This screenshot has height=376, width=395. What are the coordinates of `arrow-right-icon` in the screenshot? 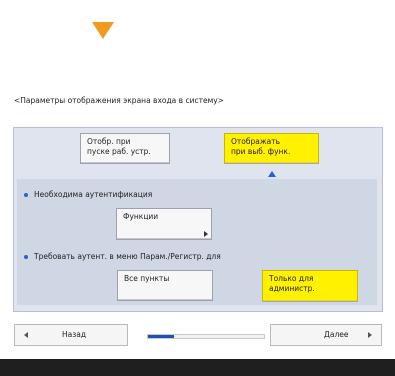 It's located at (370, 335).